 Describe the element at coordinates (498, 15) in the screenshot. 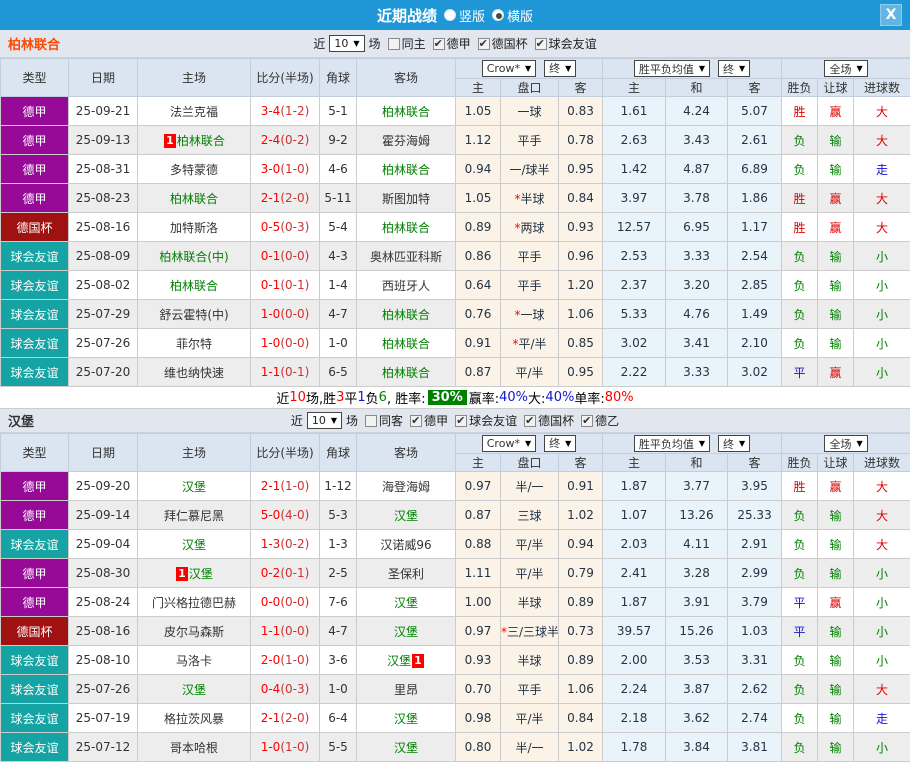

I see `radio-horizontal-icon` at that location.